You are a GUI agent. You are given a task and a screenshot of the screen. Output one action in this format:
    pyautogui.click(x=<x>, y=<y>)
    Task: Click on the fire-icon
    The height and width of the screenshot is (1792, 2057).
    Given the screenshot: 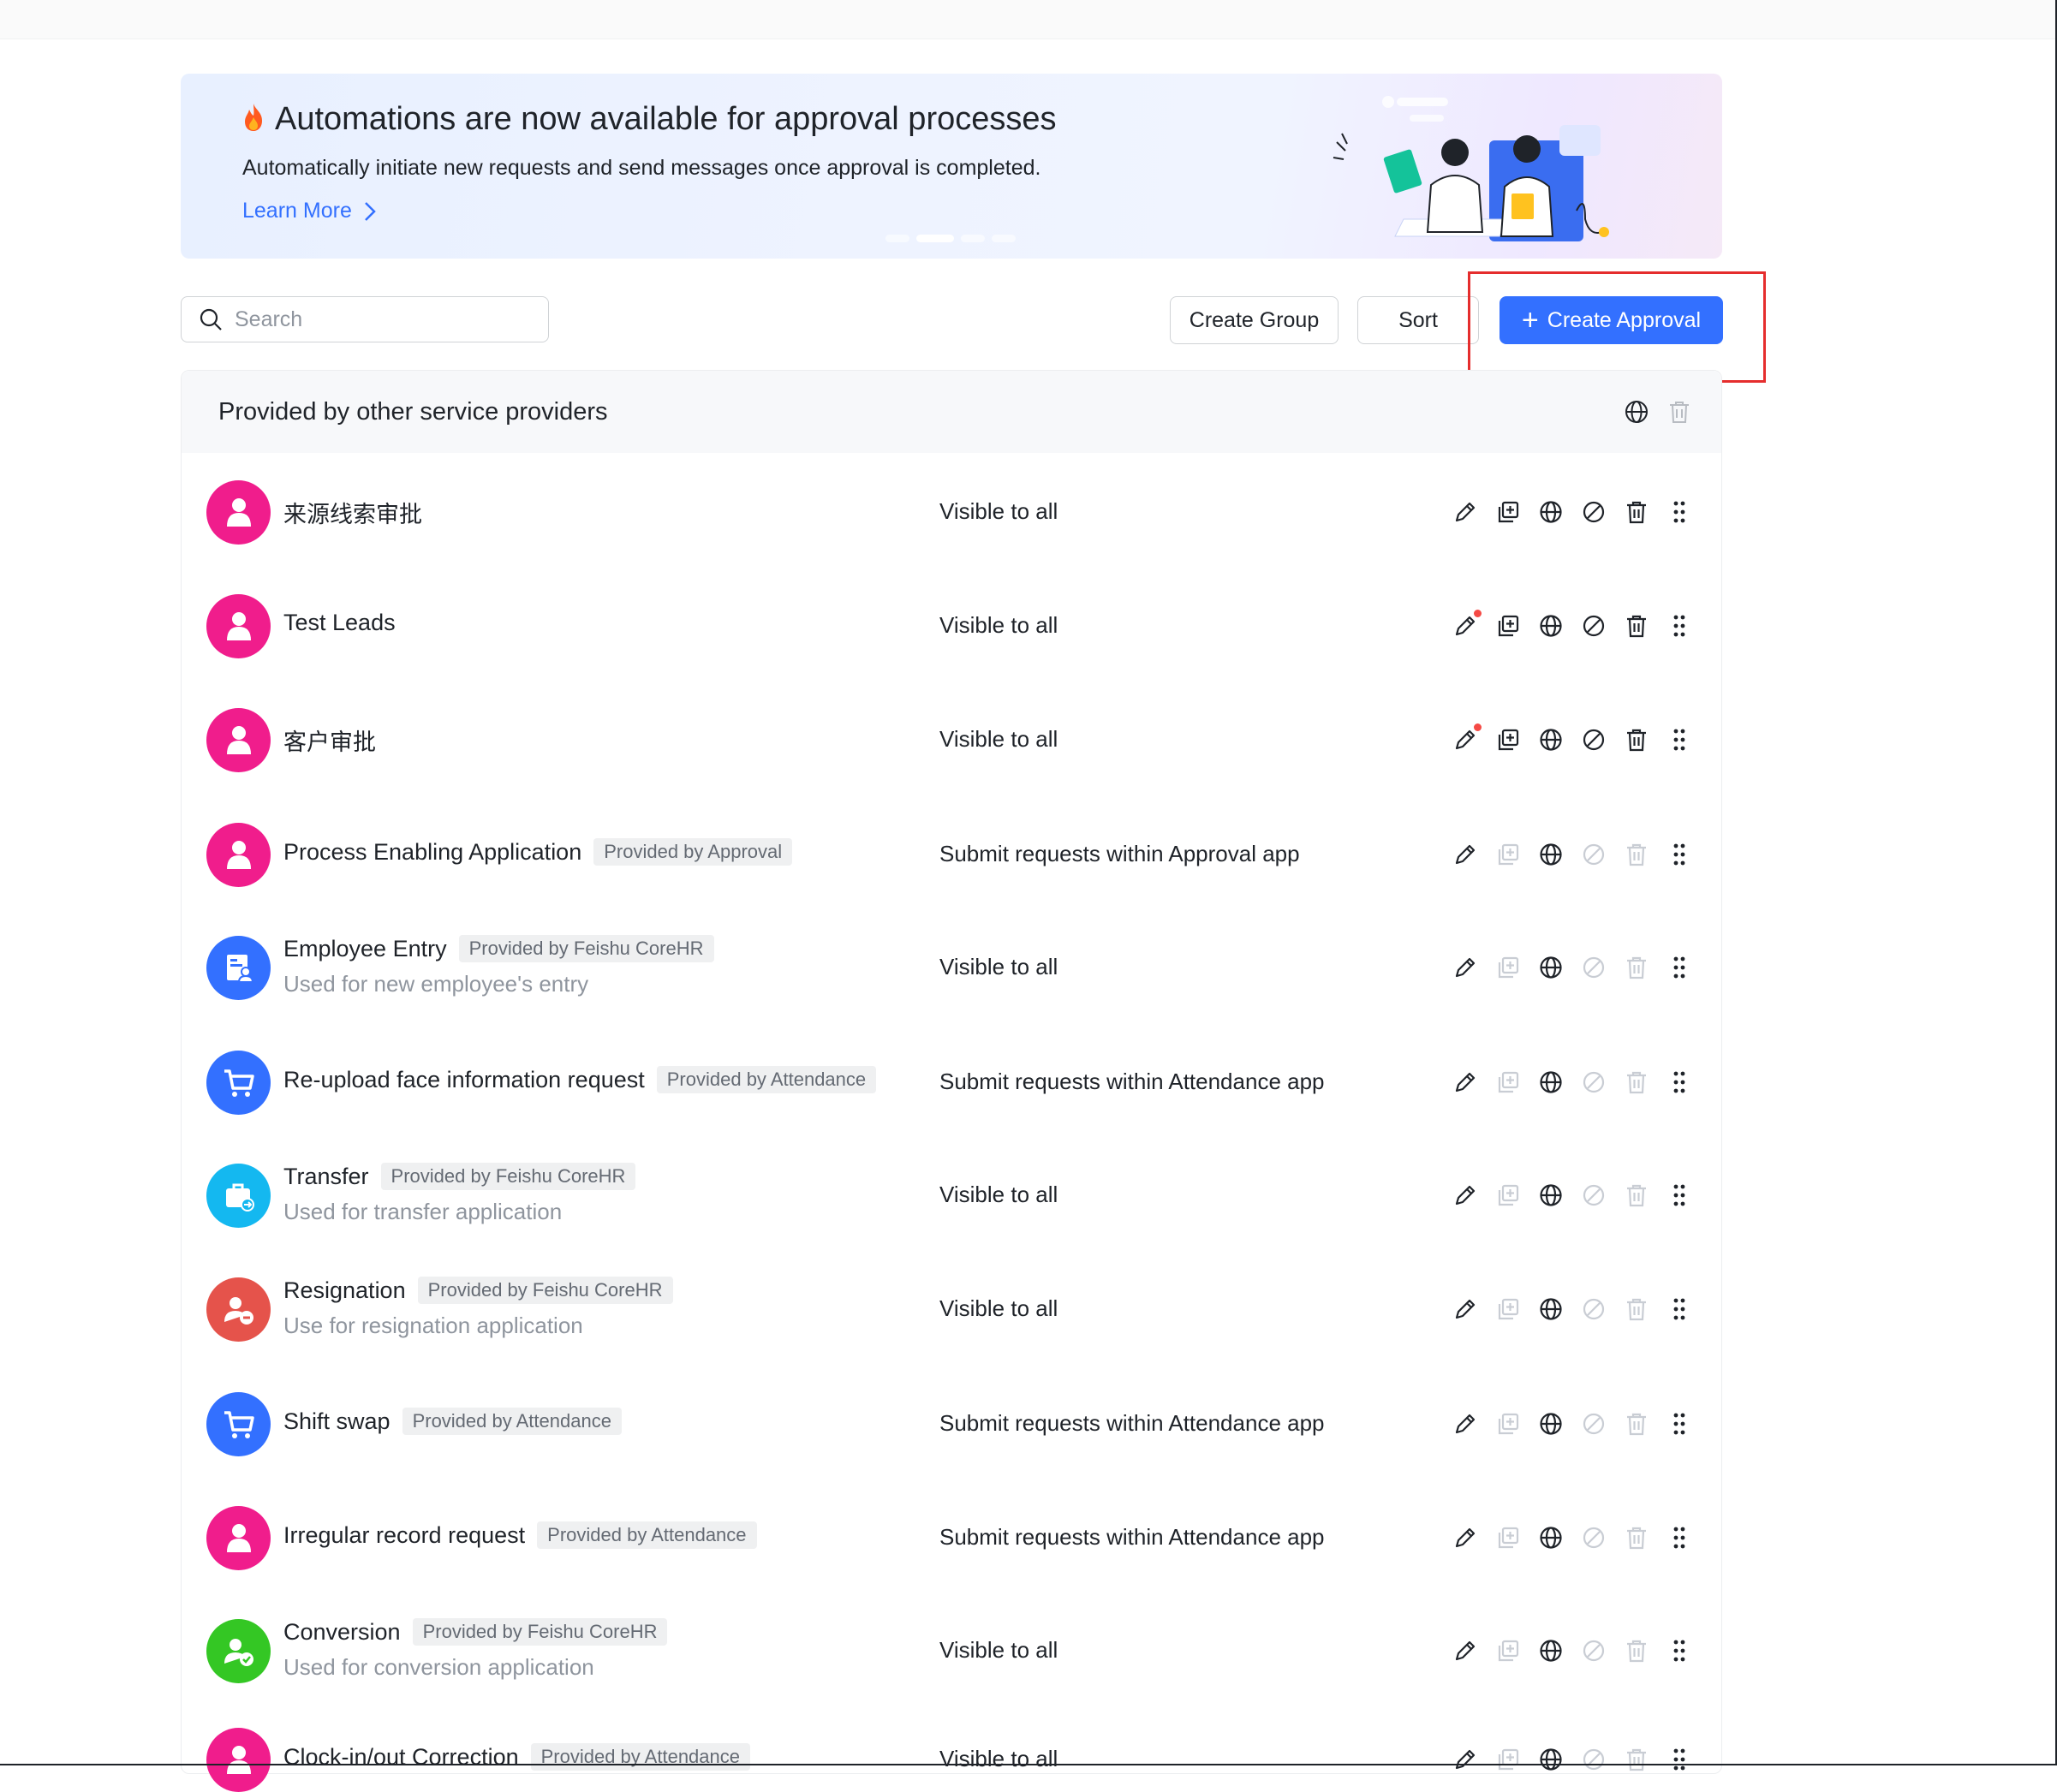 What is the action you would take?
    pyautogui.click(x=253, y=120)
    